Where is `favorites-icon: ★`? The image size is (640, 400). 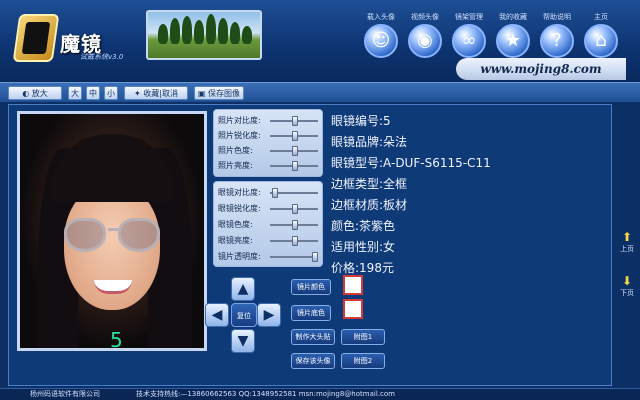
favorites-icon: ★ is located at coordinates (513, 41).